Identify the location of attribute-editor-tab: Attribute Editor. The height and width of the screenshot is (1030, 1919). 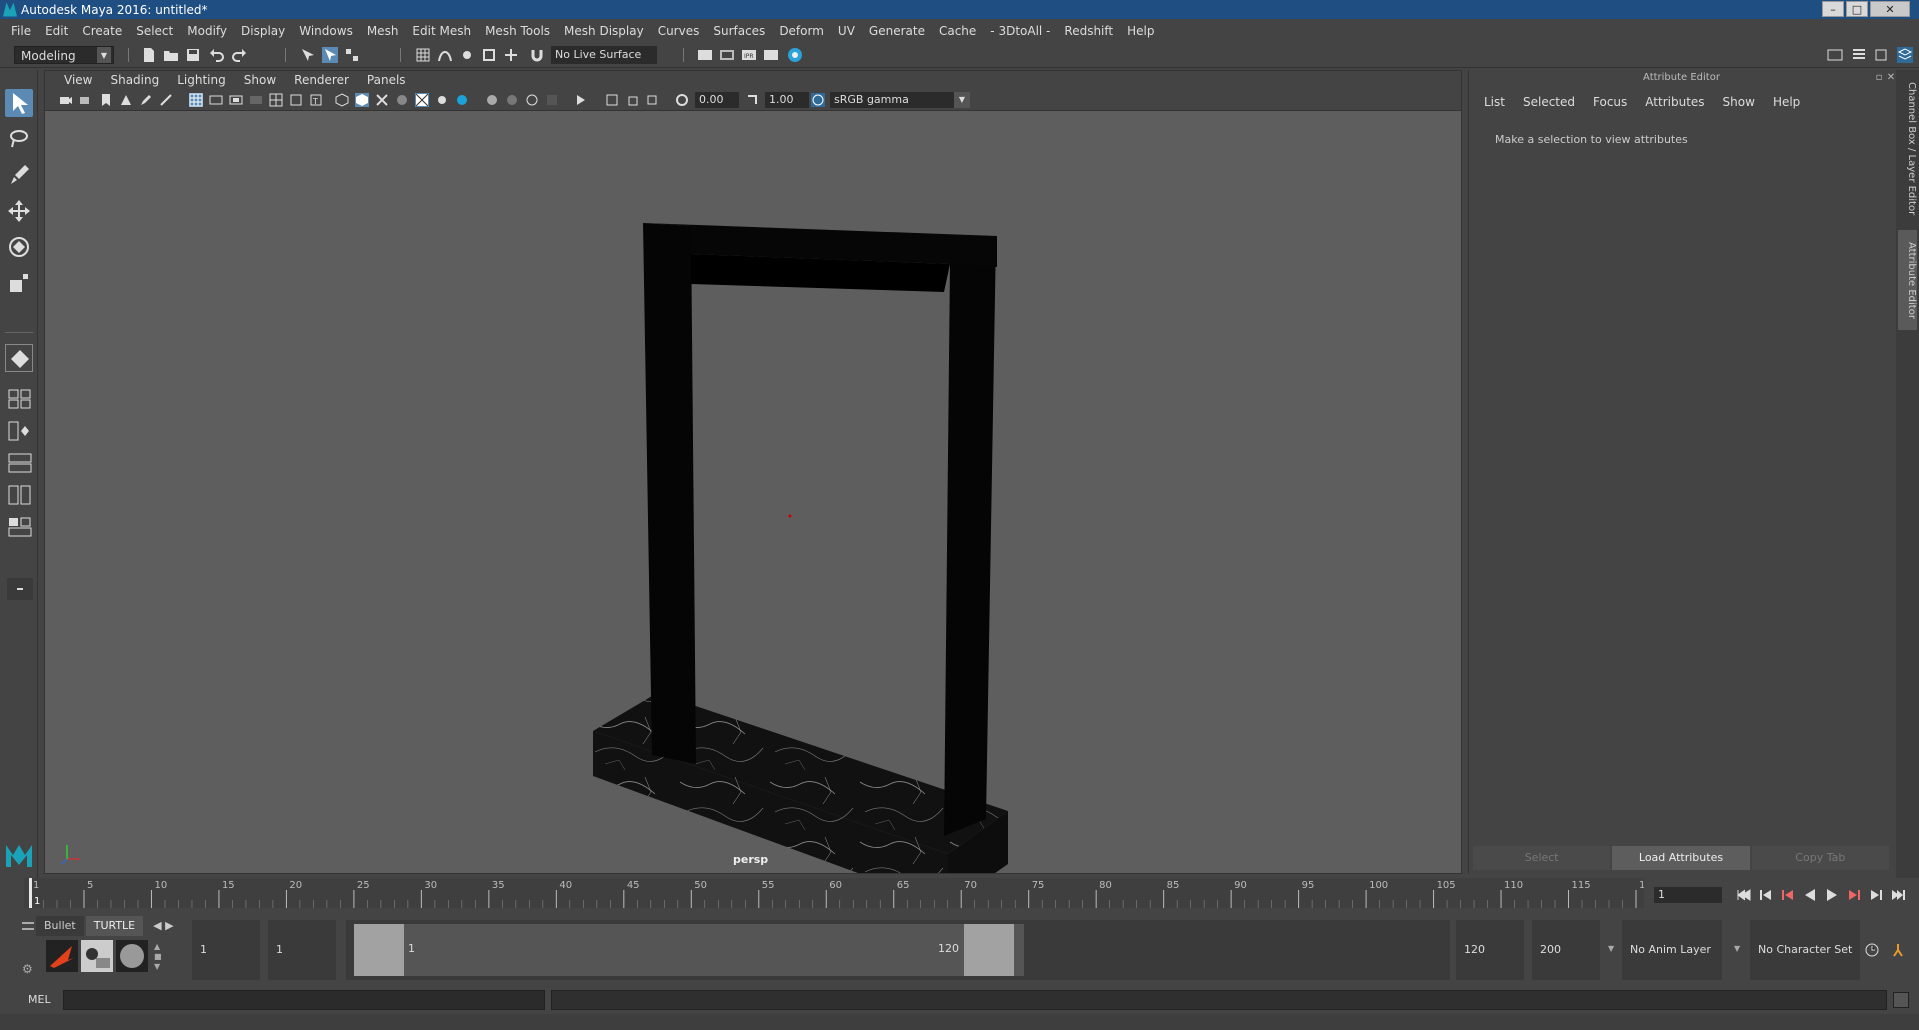
(1907, 280).